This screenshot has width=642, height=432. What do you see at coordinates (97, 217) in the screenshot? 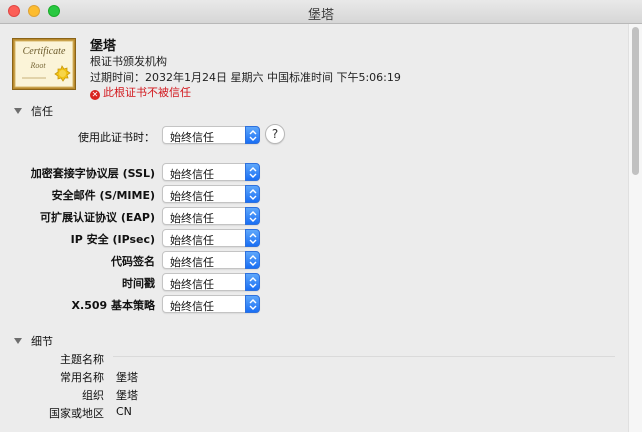
I see `policy-label-eap: 可扩展认证协议 (EAP)` at bounding box center [97, 217].